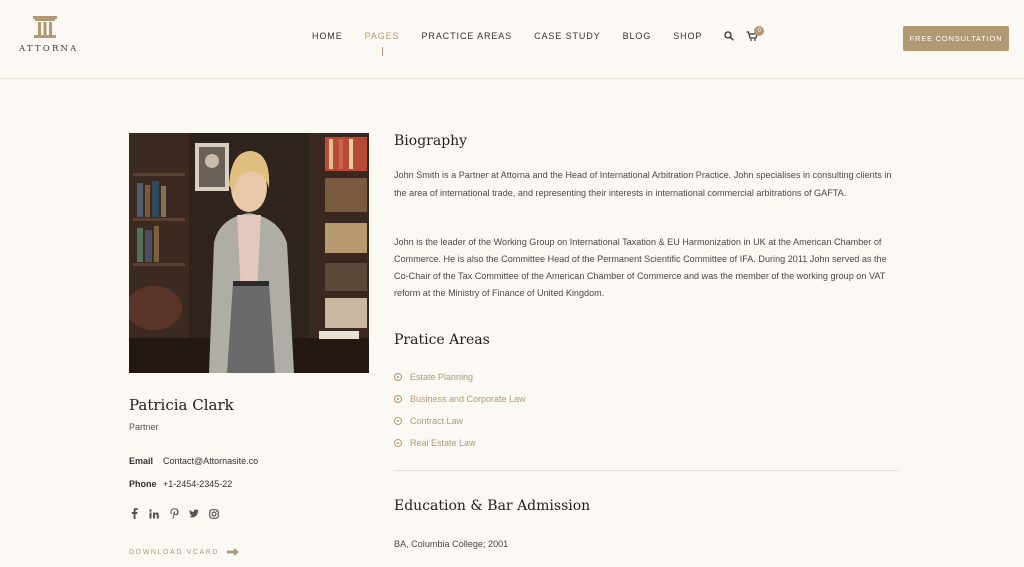 The width and height of the screenshot is (1024, 567). What do you see at coordinates (327, 36) in the screenshot?
I see `nav-home: HOME` at bounding box center [327, 36].